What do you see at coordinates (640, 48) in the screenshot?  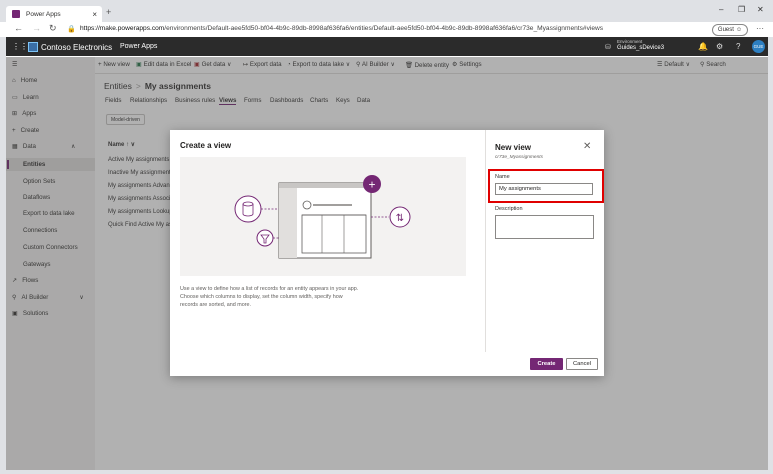 I see `environment-value: Guides_sDevice3` at bounding box center [640, 48].